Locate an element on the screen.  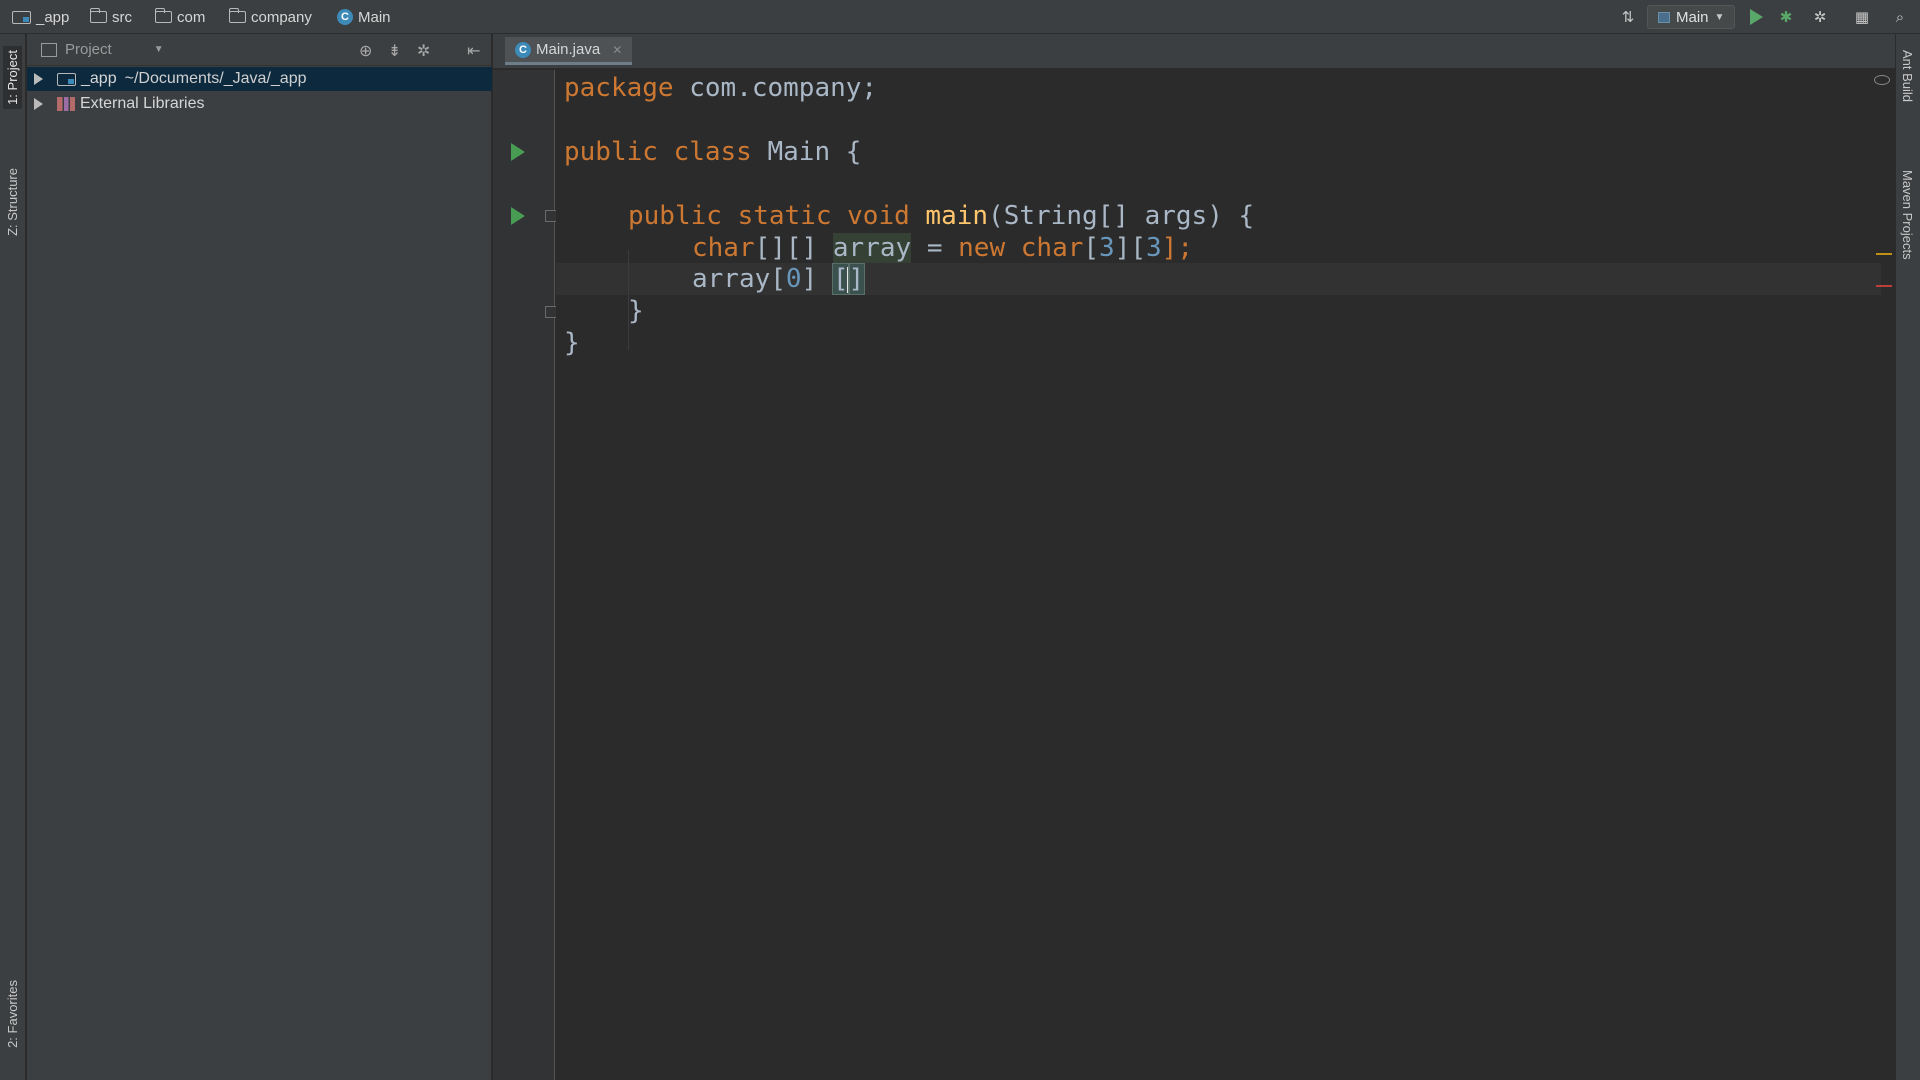
breadcrumb-label: com is located at coordinates (191, 17).